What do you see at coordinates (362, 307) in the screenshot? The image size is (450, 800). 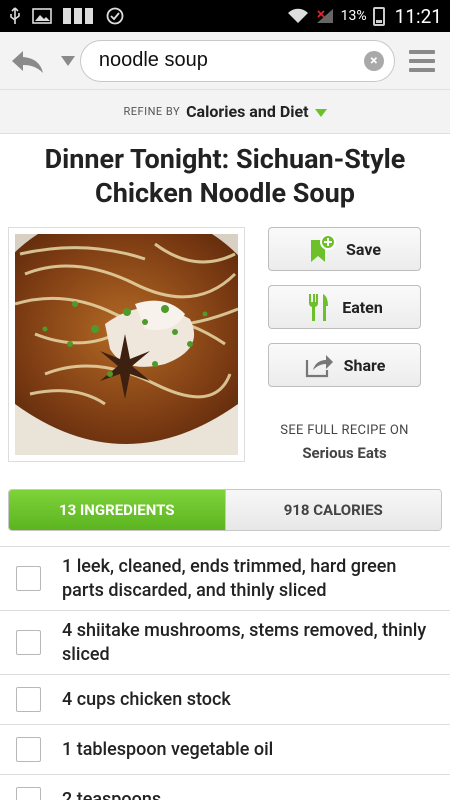 I see `eaten-label: Eaten` at bounding box center [362, 307].